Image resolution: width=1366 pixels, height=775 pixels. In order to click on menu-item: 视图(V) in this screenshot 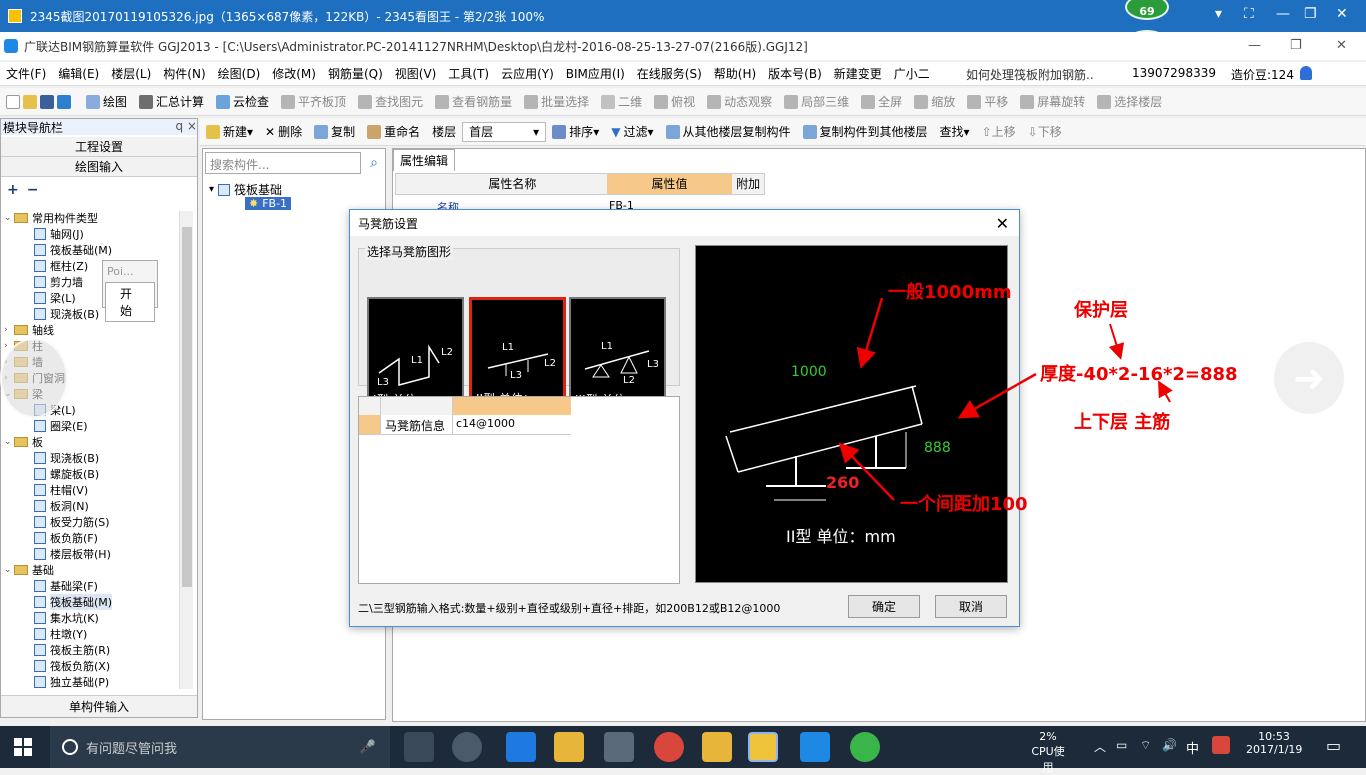, I will do `click(416, 73)`.